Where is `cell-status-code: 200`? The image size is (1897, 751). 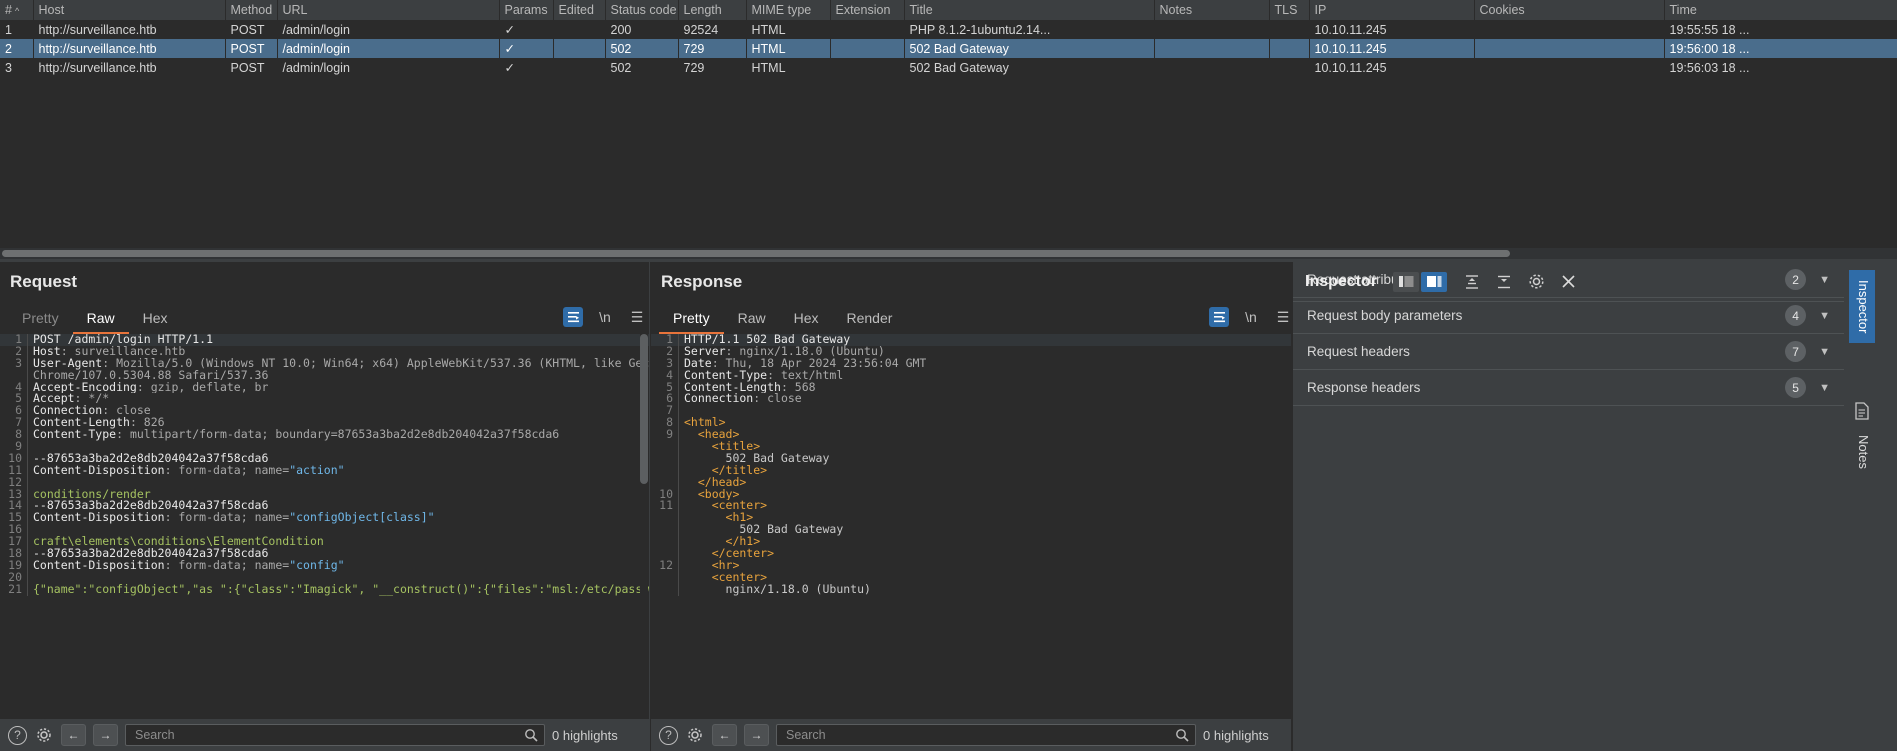 cell-status-code: 200 is located at coordinates (621, 29).